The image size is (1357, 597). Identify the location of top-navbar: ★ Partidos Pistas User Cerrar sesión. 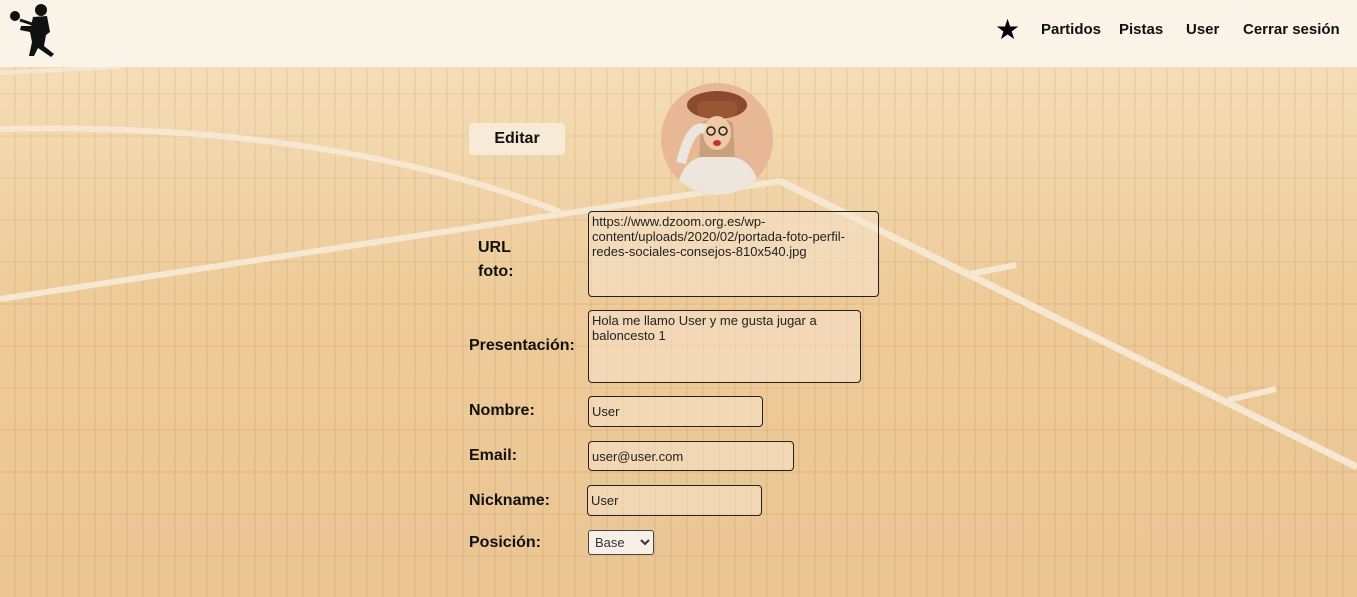
(678, 33).